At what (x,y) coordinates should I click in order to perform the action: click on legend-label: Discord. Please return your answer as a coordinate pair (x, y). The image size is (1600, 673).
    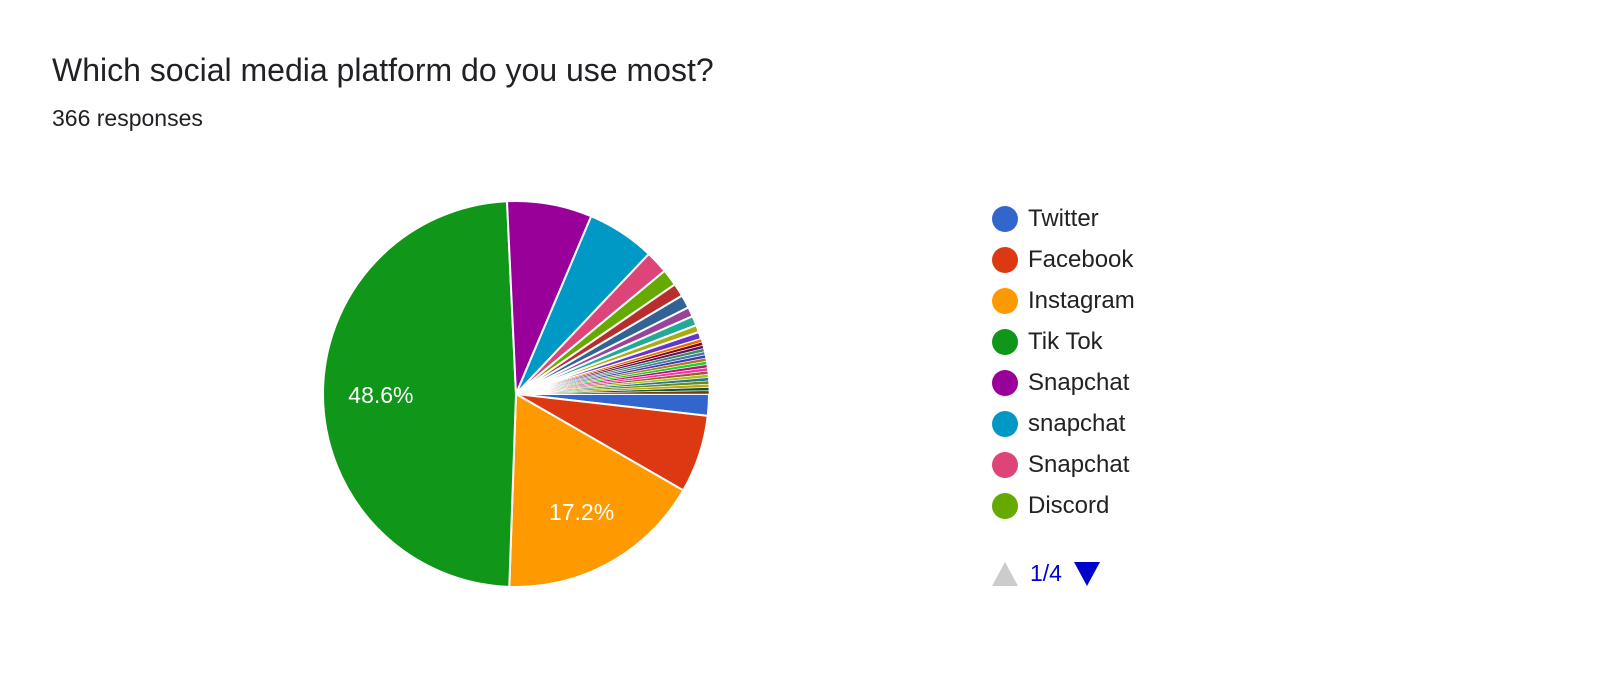
    Looking at the image, I should click on (1069, 505).